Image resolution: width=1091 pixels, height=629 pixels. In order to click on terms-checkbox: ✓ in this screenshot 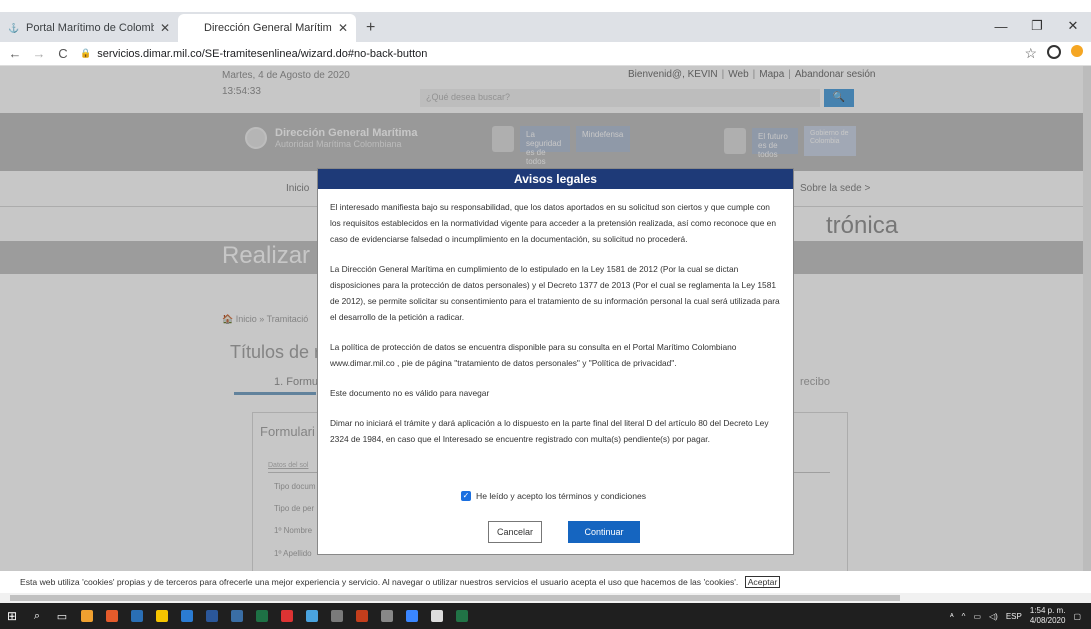, I will do `click(466, 496)`.